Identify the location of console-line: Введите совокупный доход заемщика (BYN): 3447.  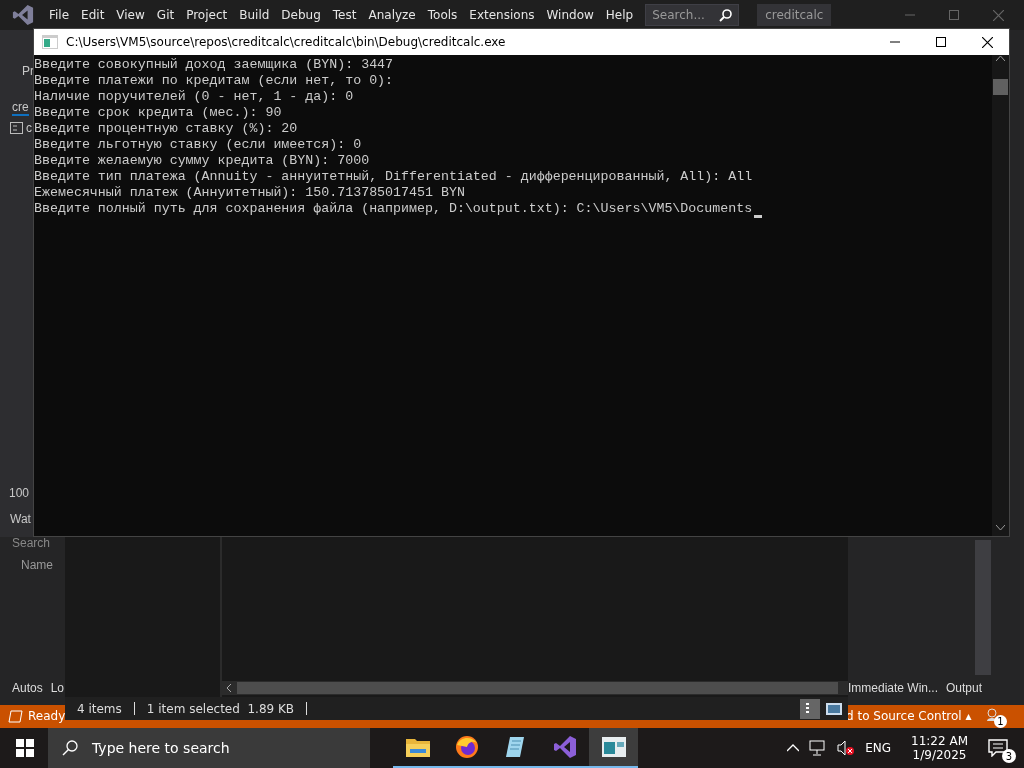
(214, 65).